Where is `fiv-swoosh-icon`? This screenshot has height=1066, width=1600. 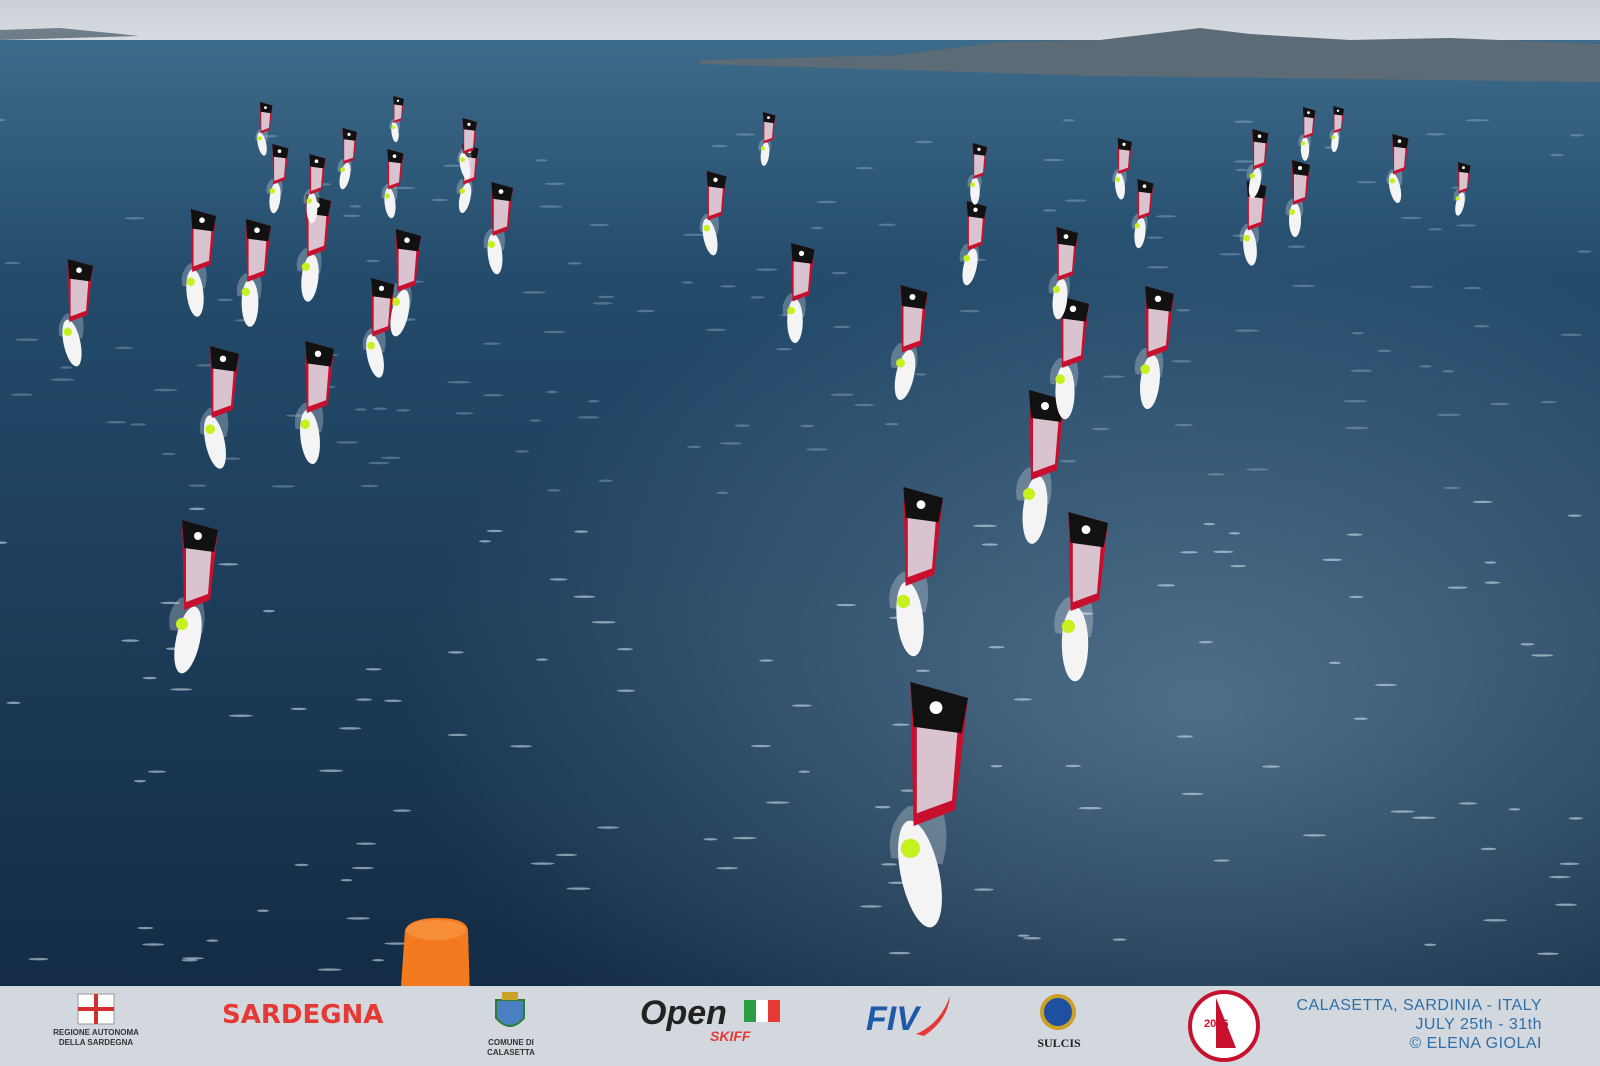
fiv-swoosh-icon is located at coordinates (933, 1016).